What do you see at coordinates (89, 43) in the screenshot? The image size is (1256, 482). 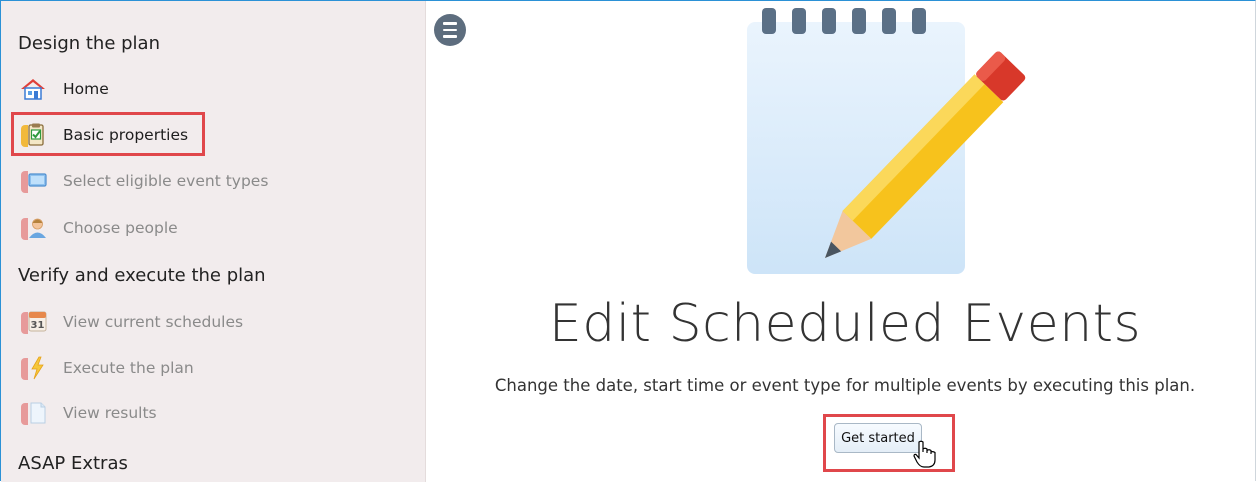 I see `section-title-design: Design the plan` at bounding box center [89, 43].